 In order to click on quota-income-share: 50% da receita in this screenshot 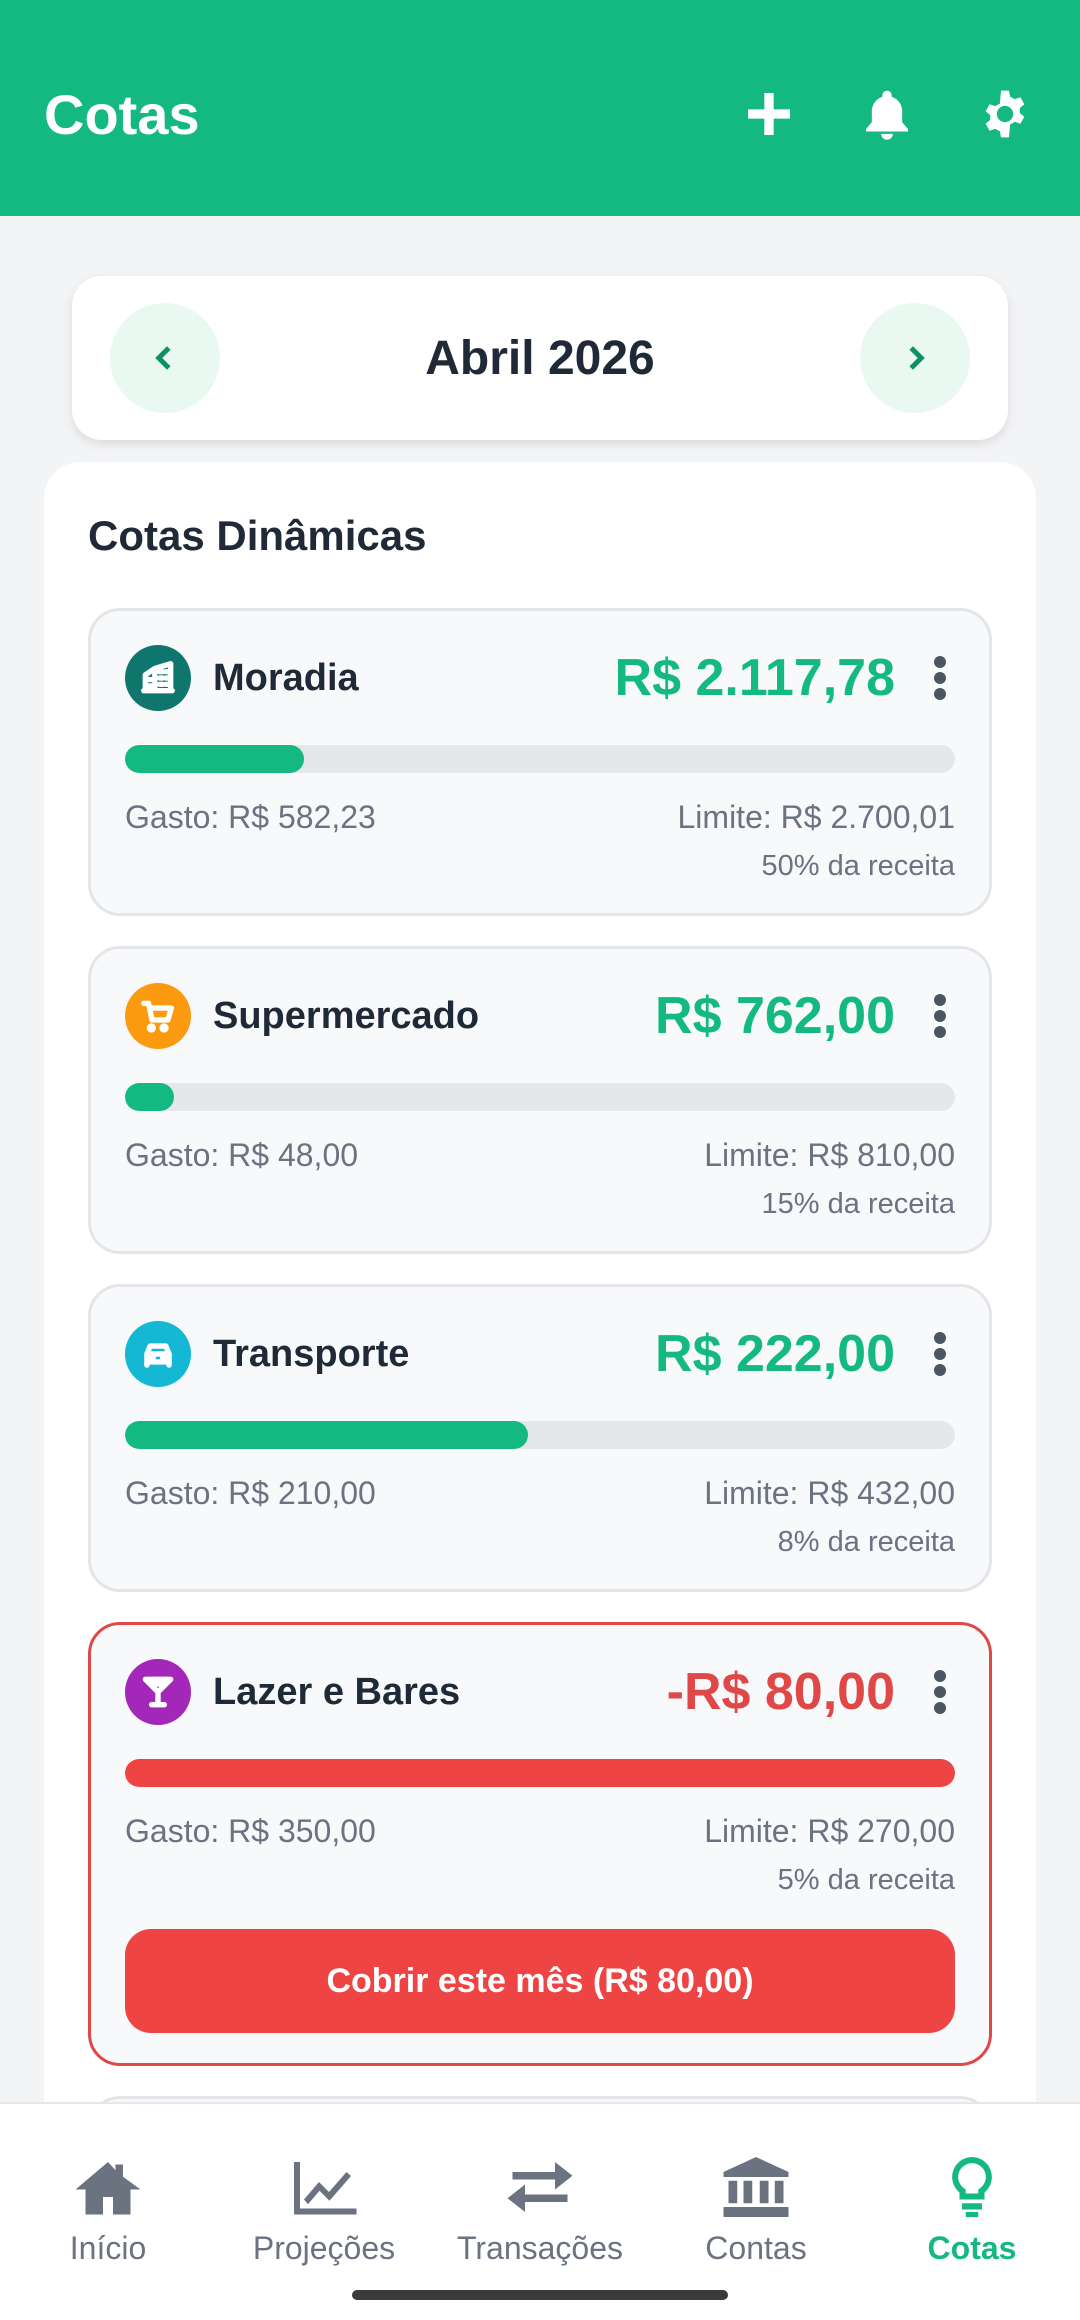, I will do `click(858, 866)`.